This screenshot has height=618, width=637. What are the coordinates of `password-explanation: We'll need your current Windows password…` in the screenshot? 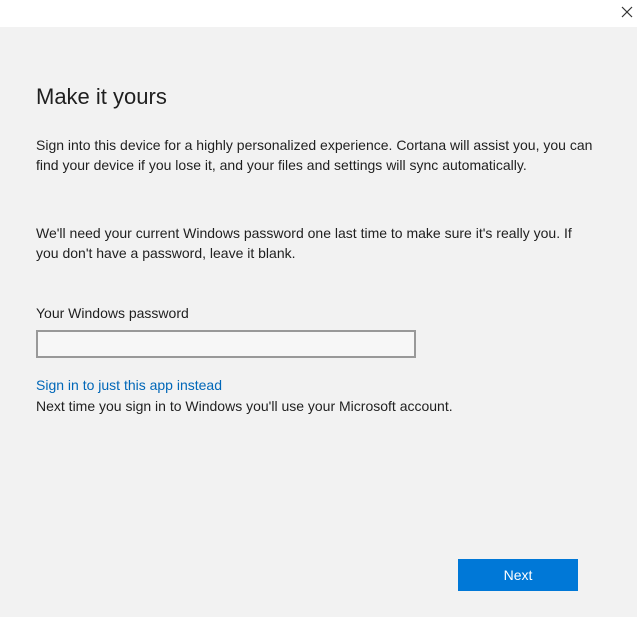 It's located at (304, 243).